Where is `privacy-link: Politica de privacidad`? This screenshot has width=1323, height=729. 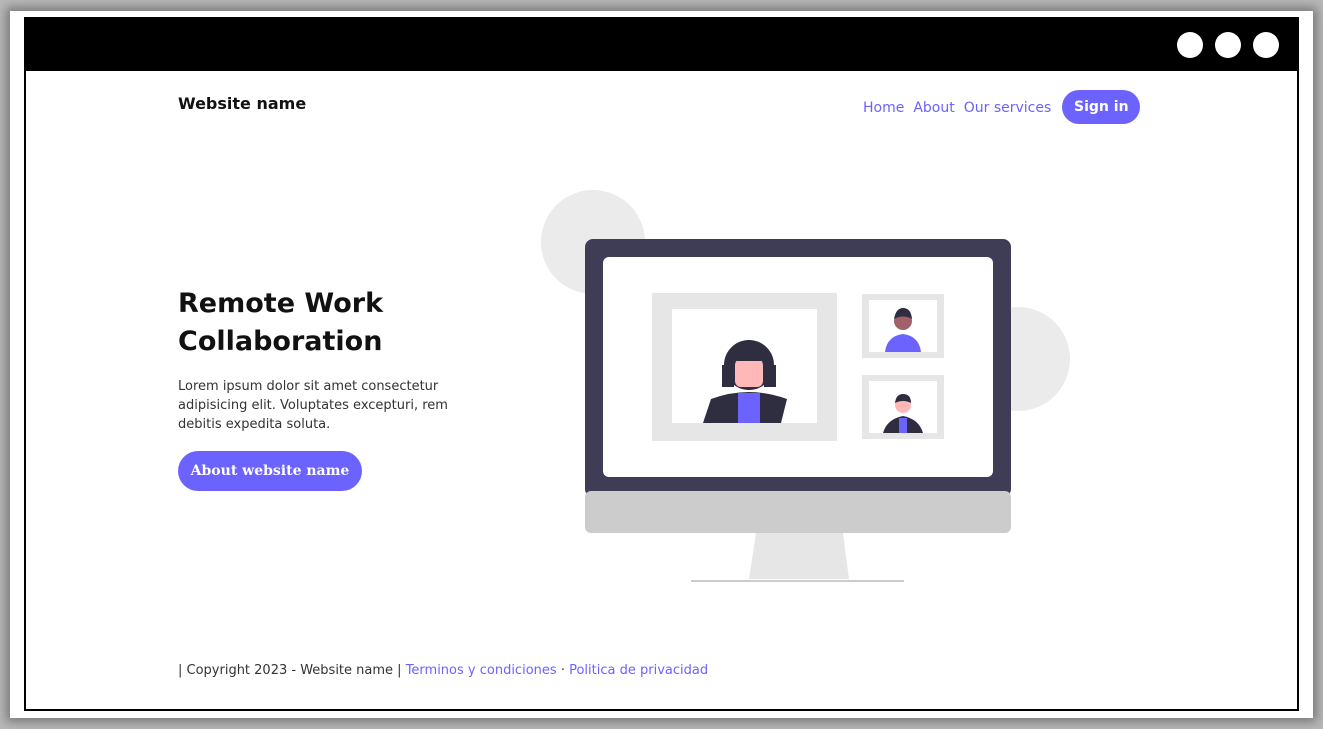
privacy-link: Politica de privacidad is located at coordinates (638, 670).